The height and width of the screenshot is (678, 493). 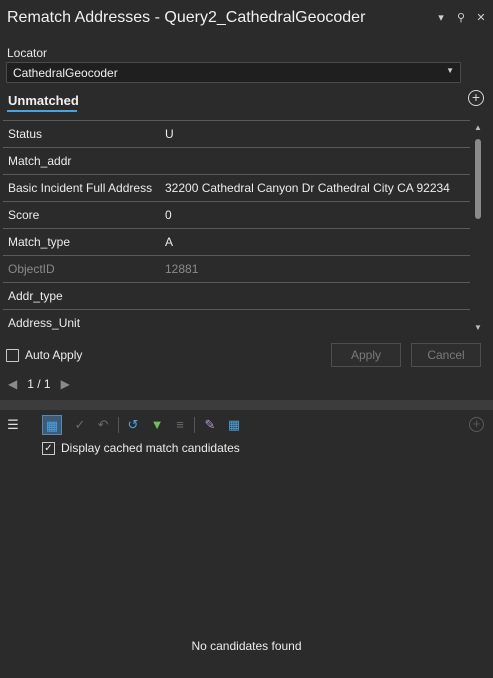 I want to click on table-row: Status U, so click(x=236, y=134).